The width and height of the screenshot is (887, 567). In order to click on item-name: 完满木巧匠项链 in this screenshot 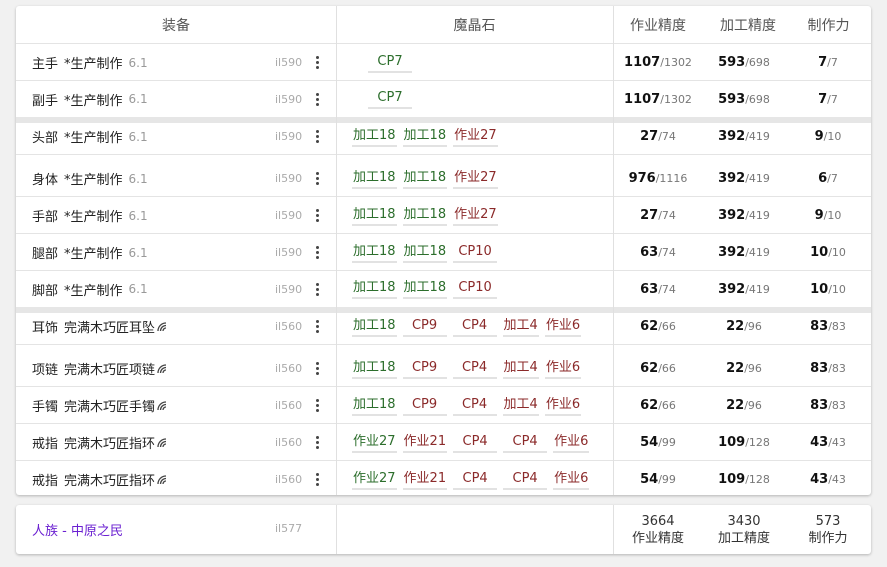, I will do `click(116, 368)`.